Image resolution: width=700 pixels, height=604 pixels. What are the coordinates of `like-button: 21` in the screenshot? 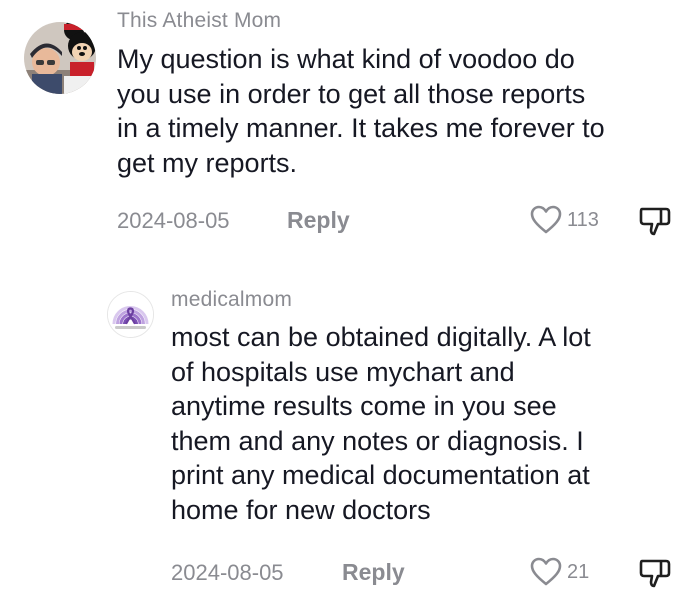 It's located at (559, 572).